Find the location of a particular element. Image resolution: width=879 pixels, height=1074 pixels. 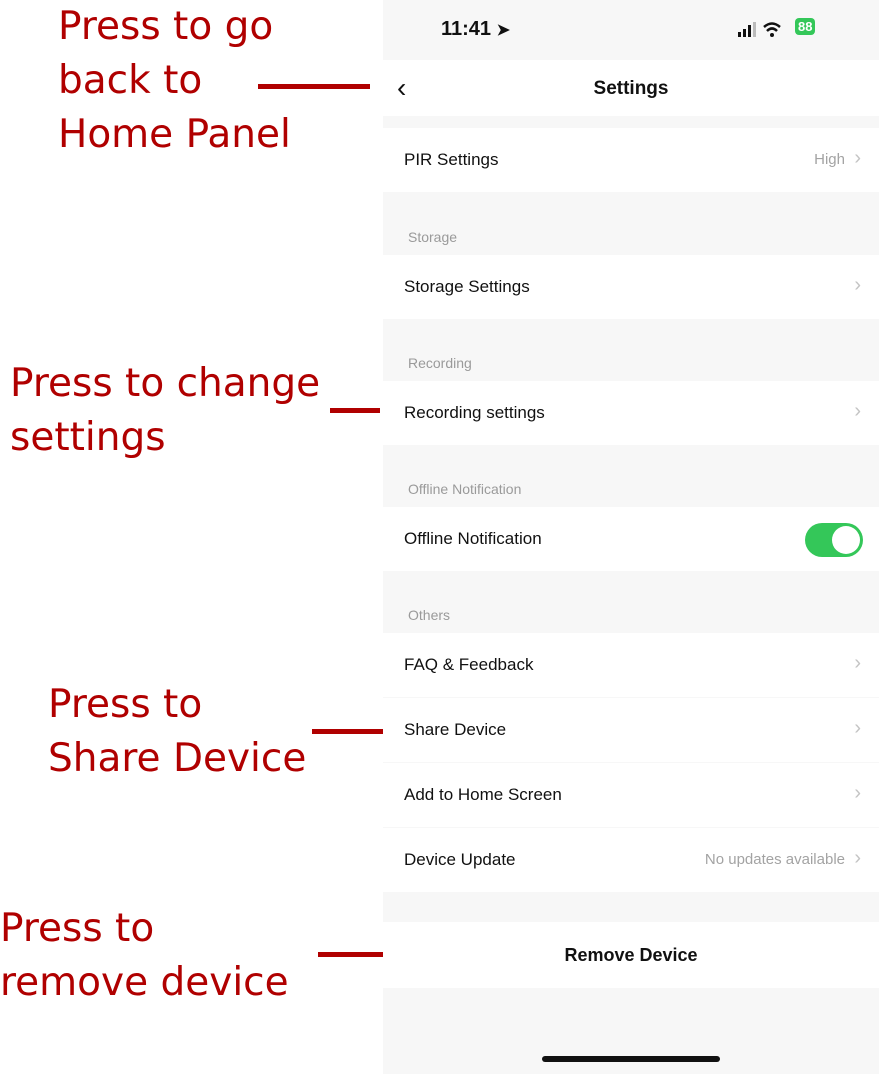

share-device-row: Share Device › is located at coordinates (631, 730).